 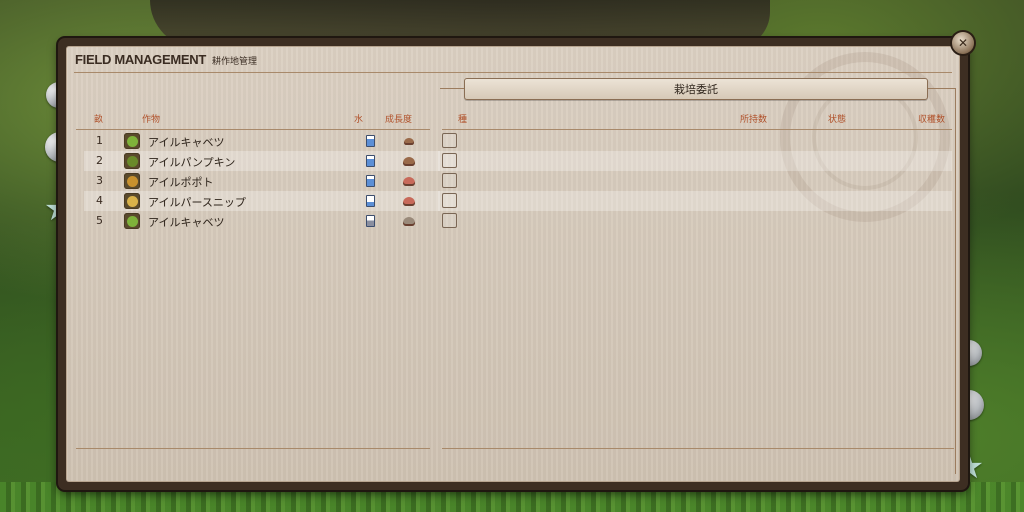 I want to click on close-button: ✕, so click(x=963, y=43).